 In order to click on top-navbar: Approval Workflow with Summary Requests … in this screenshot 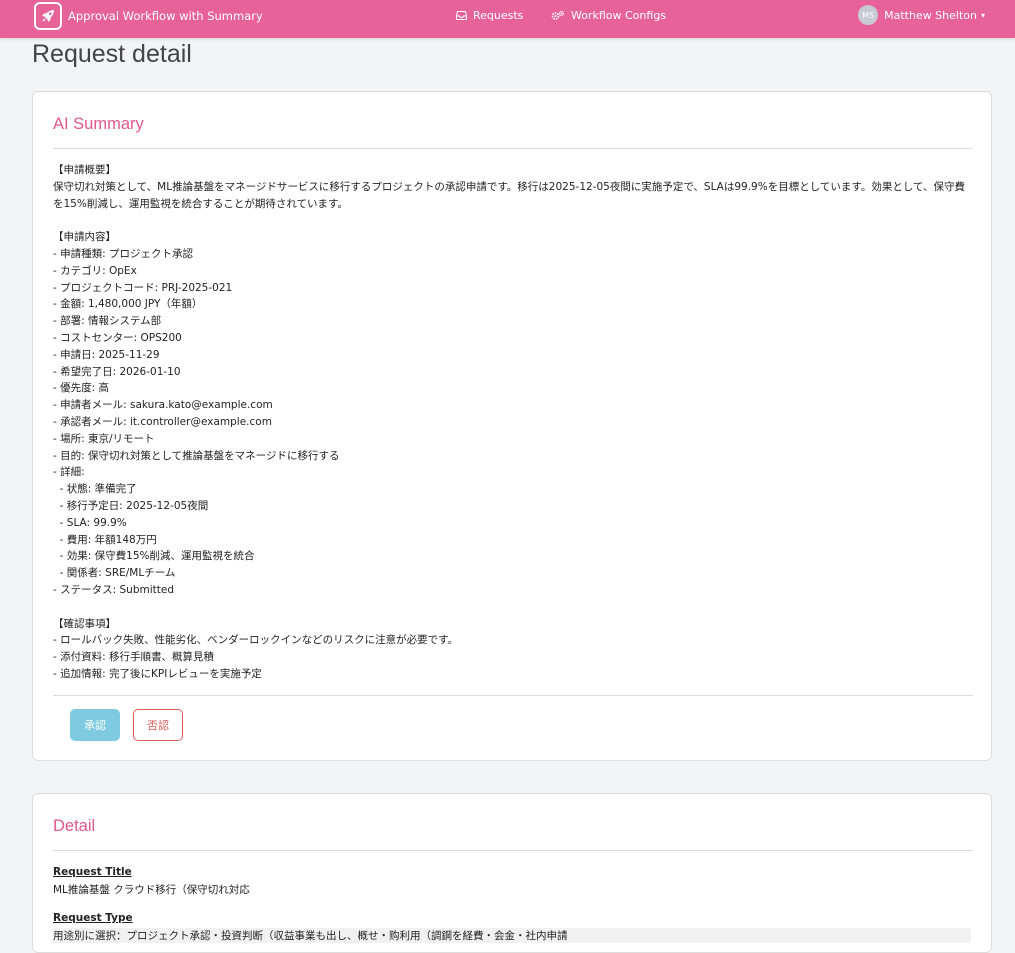, I will do `click(507, 19)`.